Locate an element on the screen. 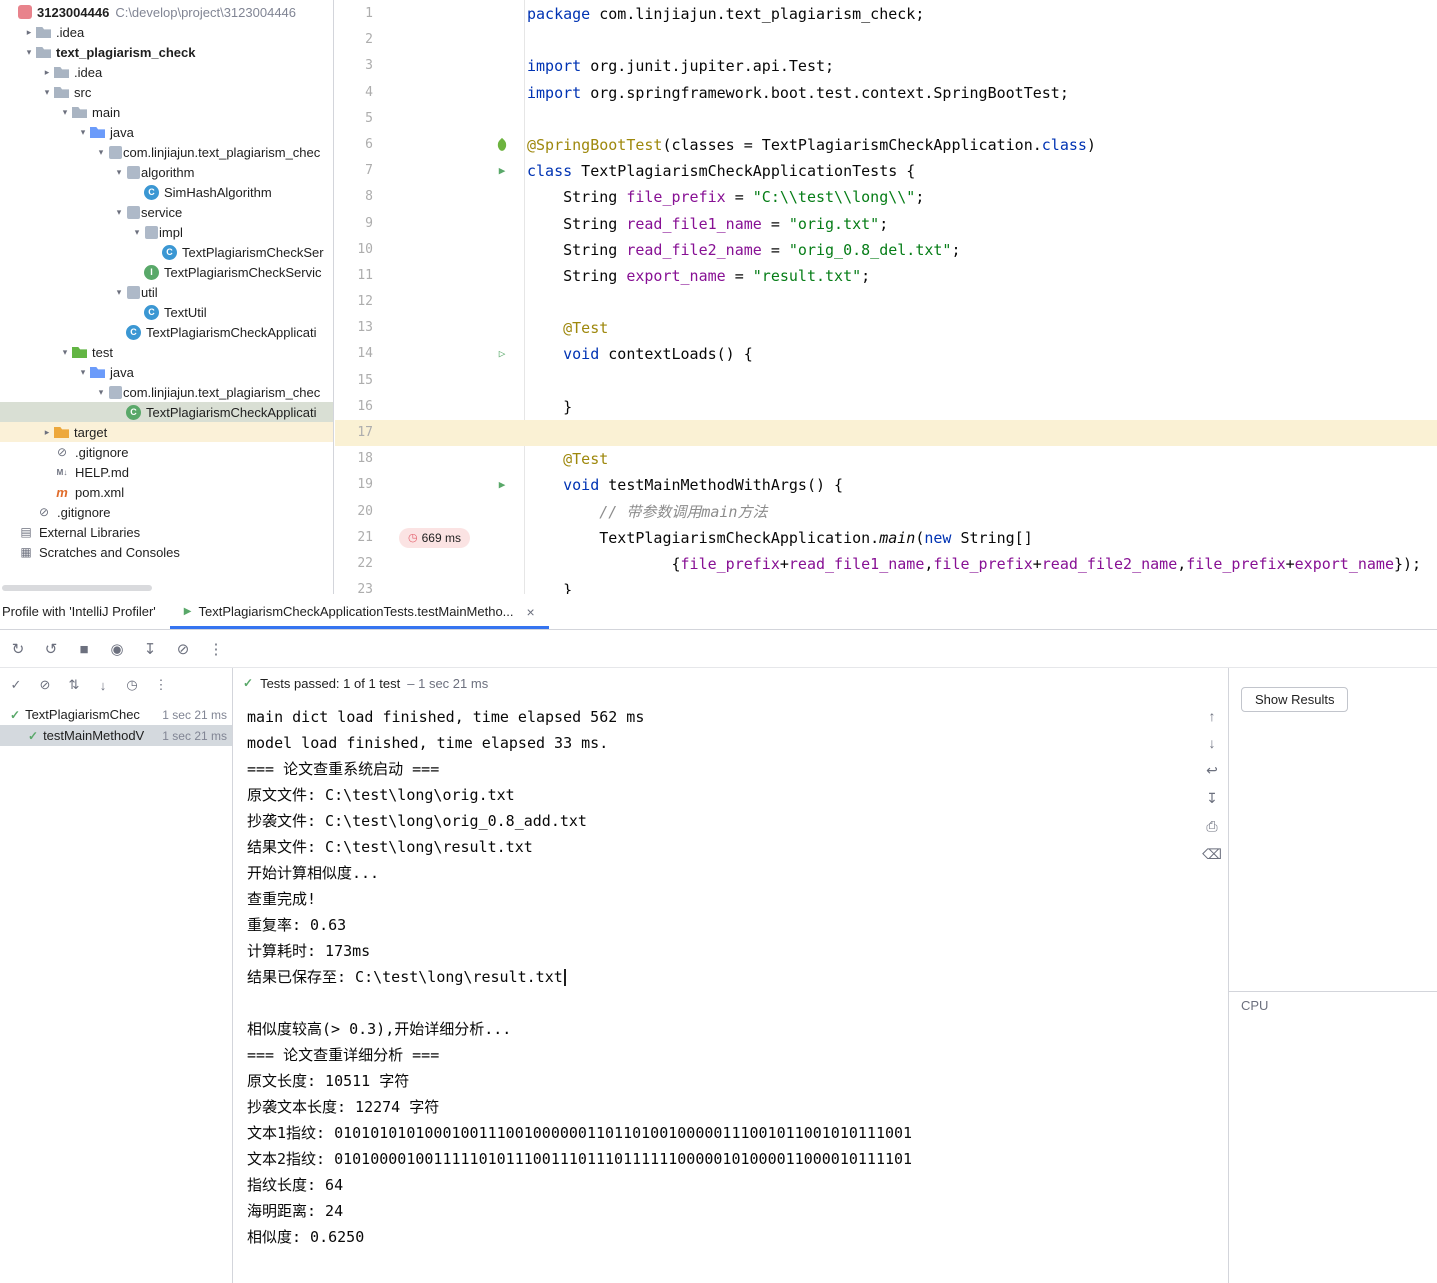 The height and width of the screenshot is (1283, 1437). code-line: 9 String read_file1_name = "orig.txt"; is located at coordinates (886, 224).